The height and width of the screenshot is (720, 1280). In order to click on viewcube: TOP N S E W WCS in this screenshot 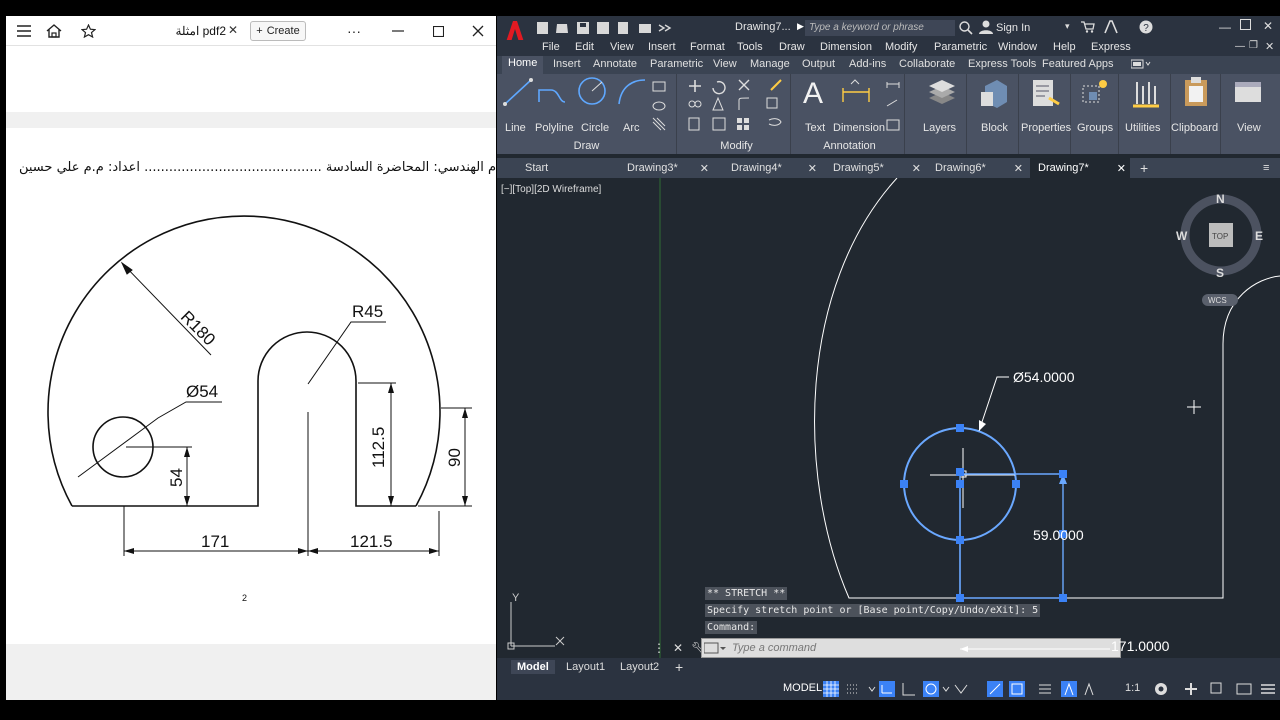, I will do `click(1219, 249)`.